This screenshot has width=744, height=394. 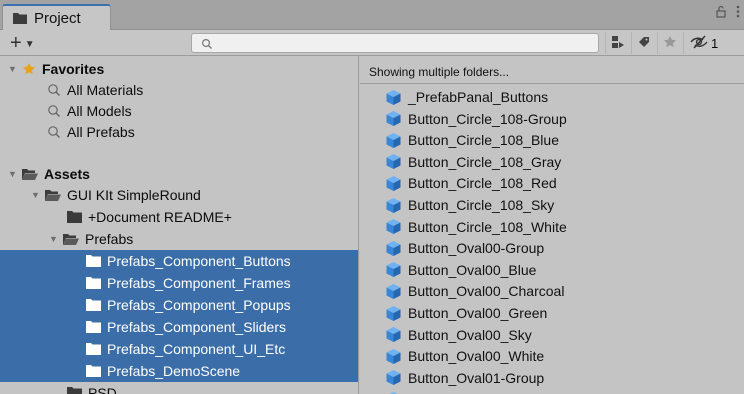 What do you see at coordinates (67, 174) in the screenshot?
I see `tree-item-label: Assets` at bounding box center [67, 174].